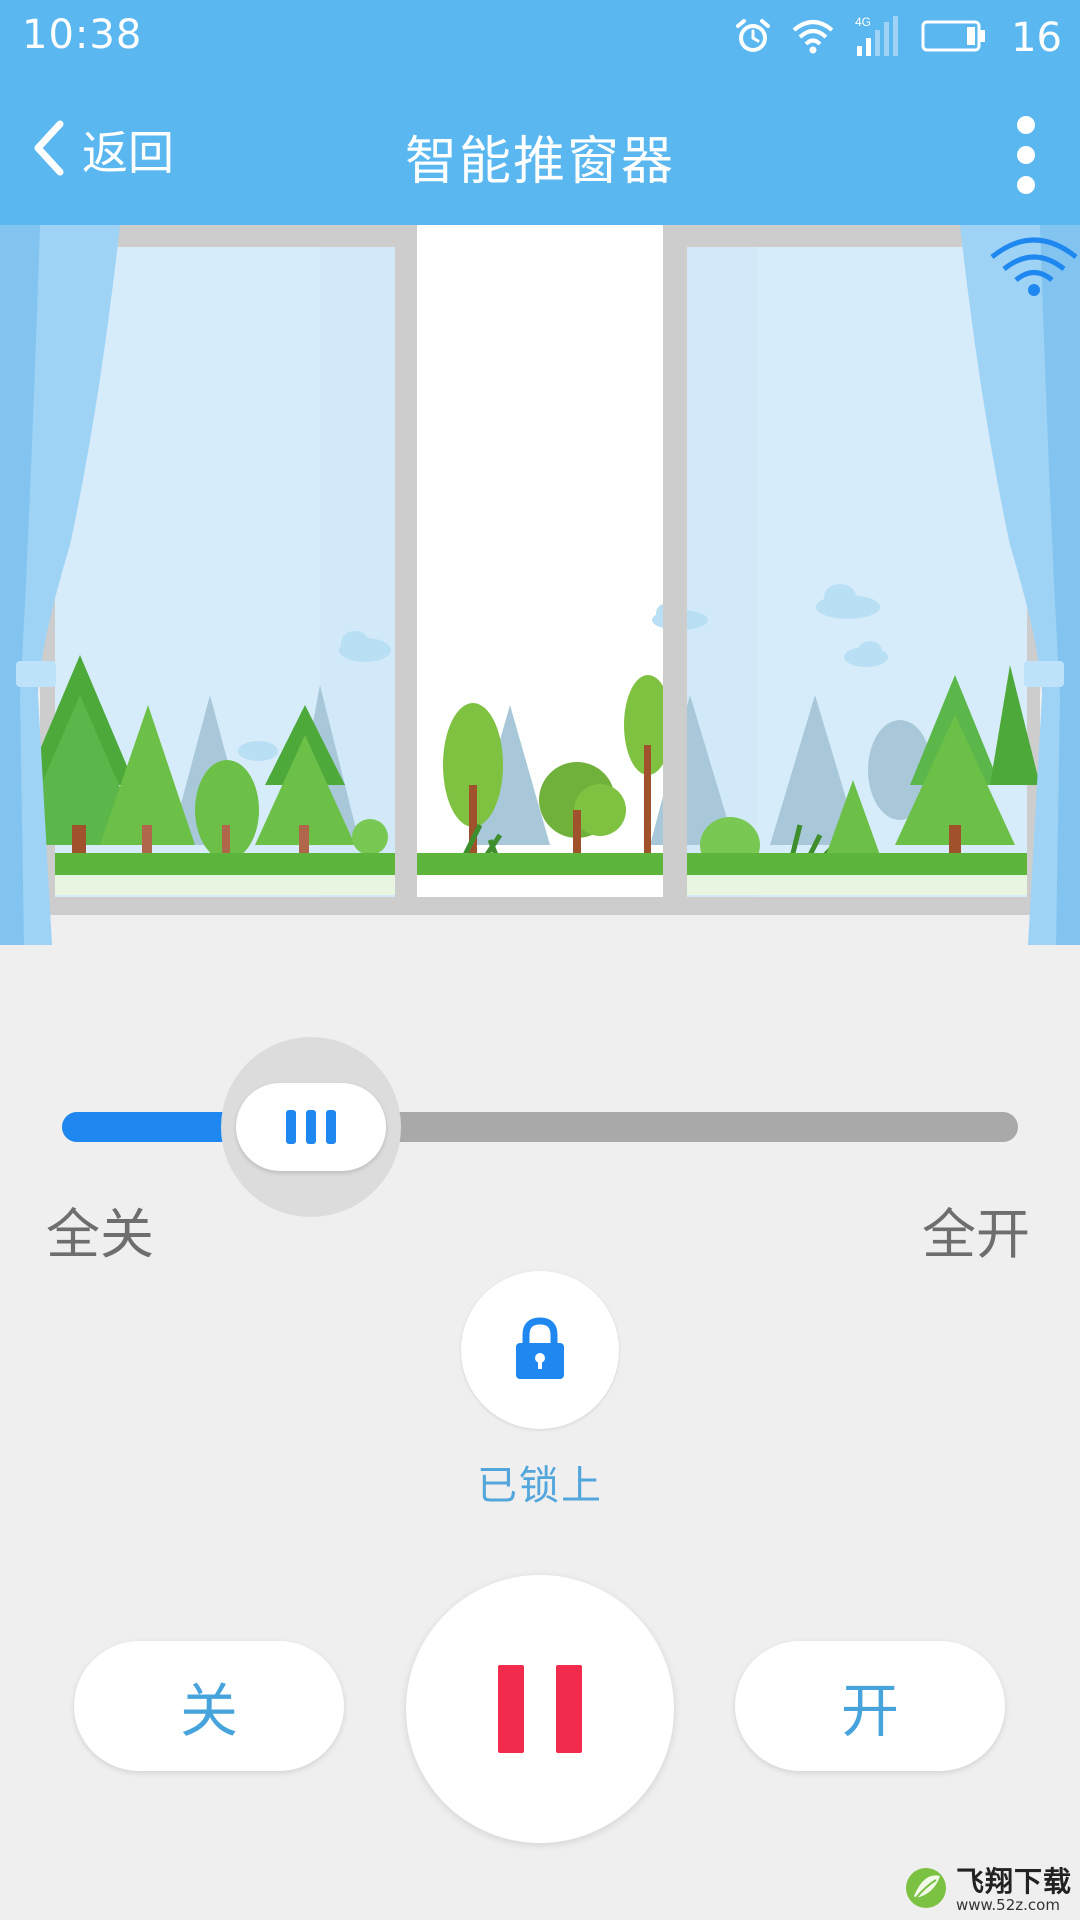 The width and height of the screenshot is (1080, 1920). Describe the element at coordinates (100, 1234) in the screenshot. I see `fully-closed-label: 全关` at that location.